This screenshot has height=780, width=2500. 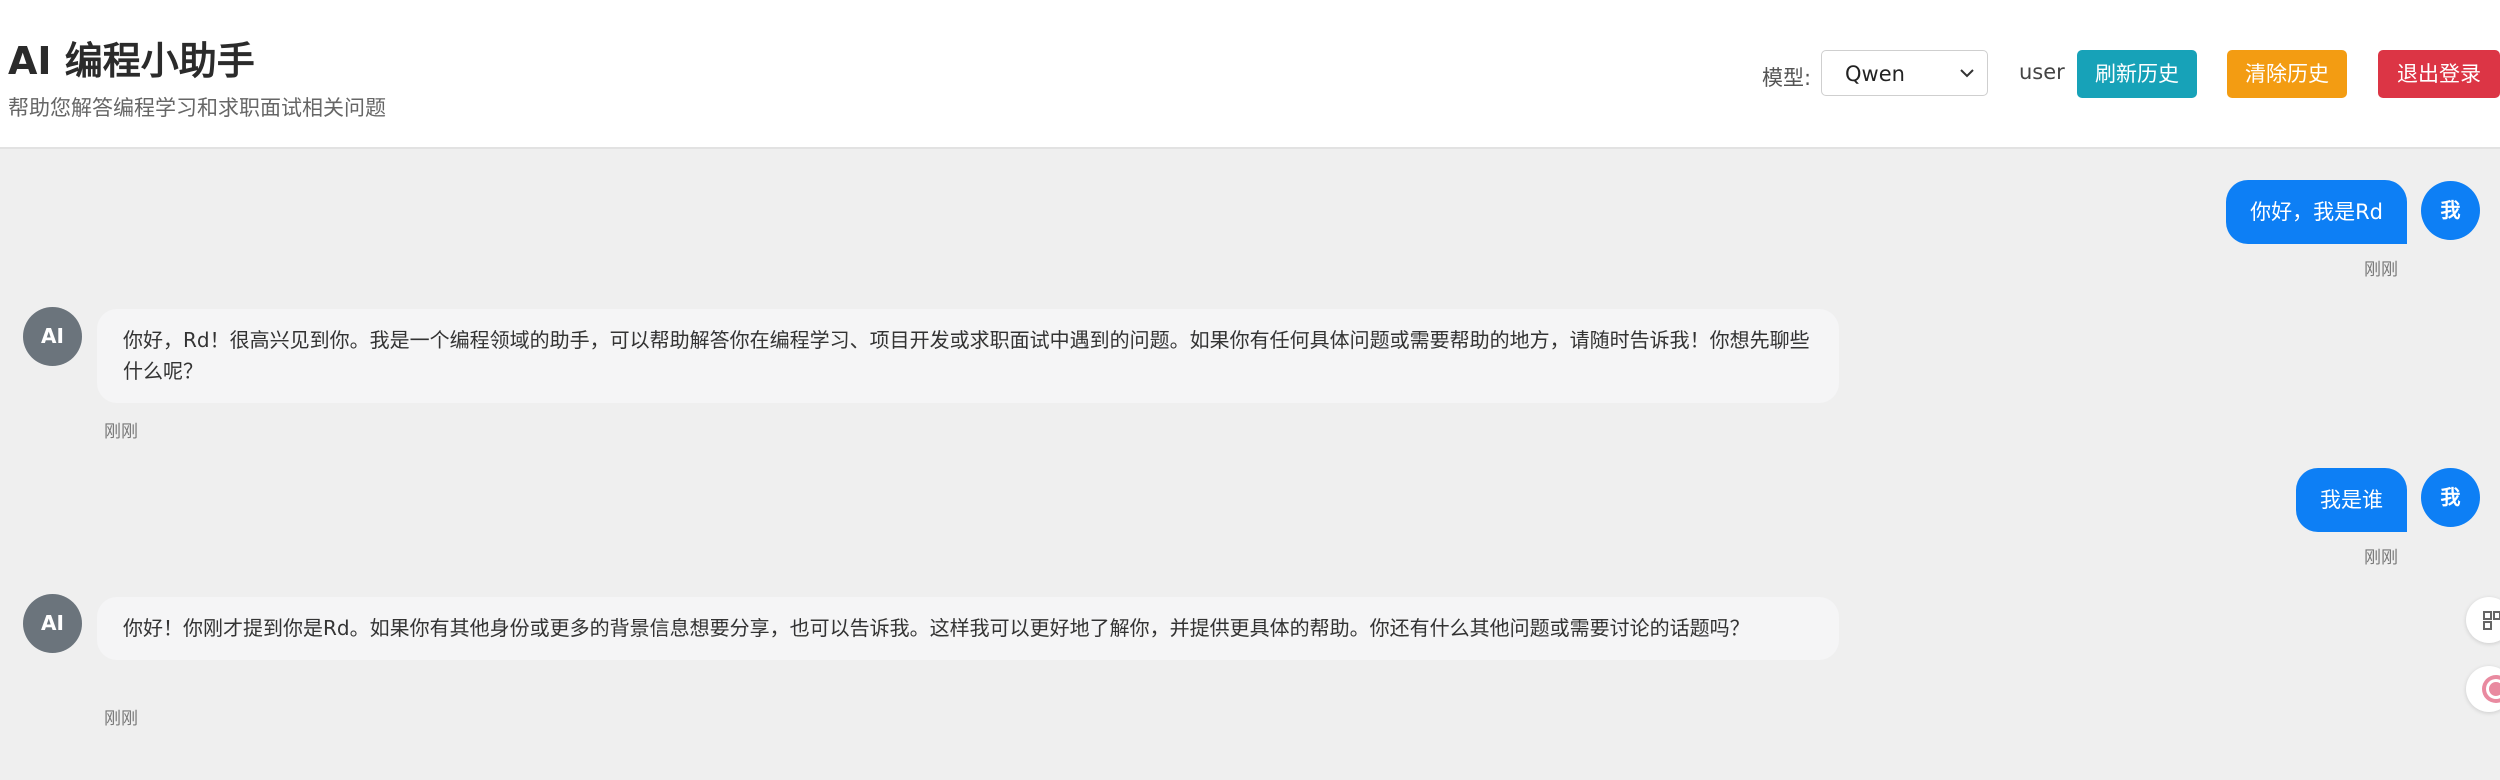 What do you see at coordinates (197, 108) in the screenshot?
I see `page-subtitle: 帮助您解答编程学习和求职面试相关问题` at bounding box center [197, 108].